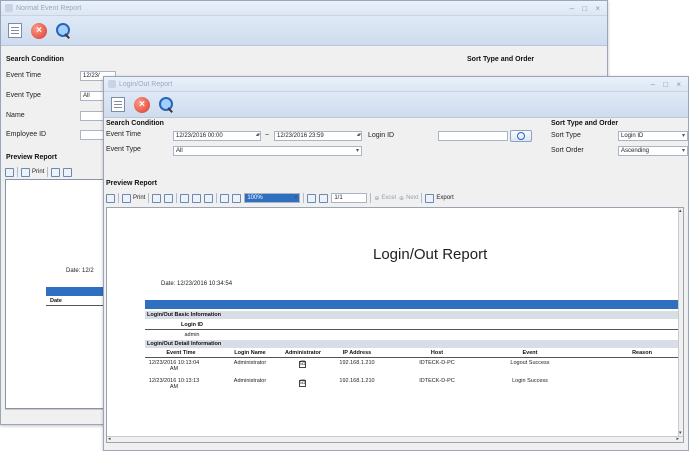  I want to click on row2-login-name: Administrator, so click(250, 381).